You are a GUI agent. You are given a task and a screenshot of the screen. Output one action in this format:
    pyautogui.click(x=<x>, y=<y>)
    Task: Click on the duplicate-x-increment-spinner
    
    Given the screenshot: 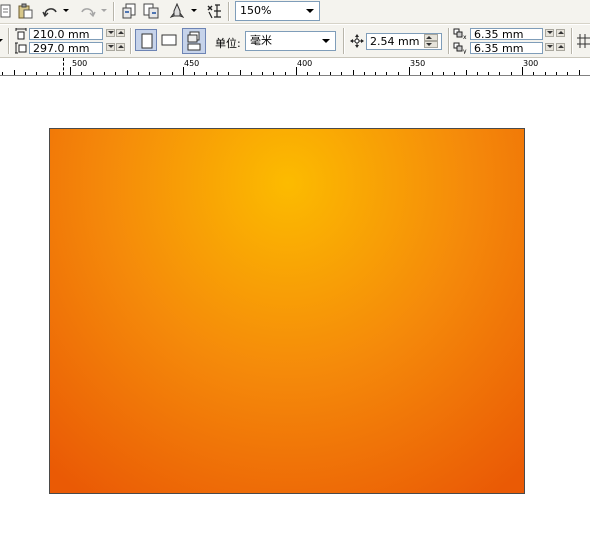 What is the action you would take?
    pyautogui.click(x=560, y=33)
    